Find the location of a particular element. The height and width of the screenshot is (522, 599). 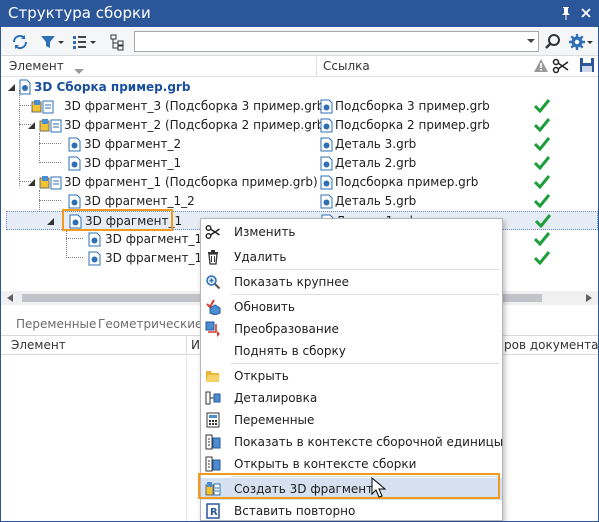

tree-row-label: 3D фрагмент_2 (Подсборка 2 пример.grb) is located at coordinates (197, 125).